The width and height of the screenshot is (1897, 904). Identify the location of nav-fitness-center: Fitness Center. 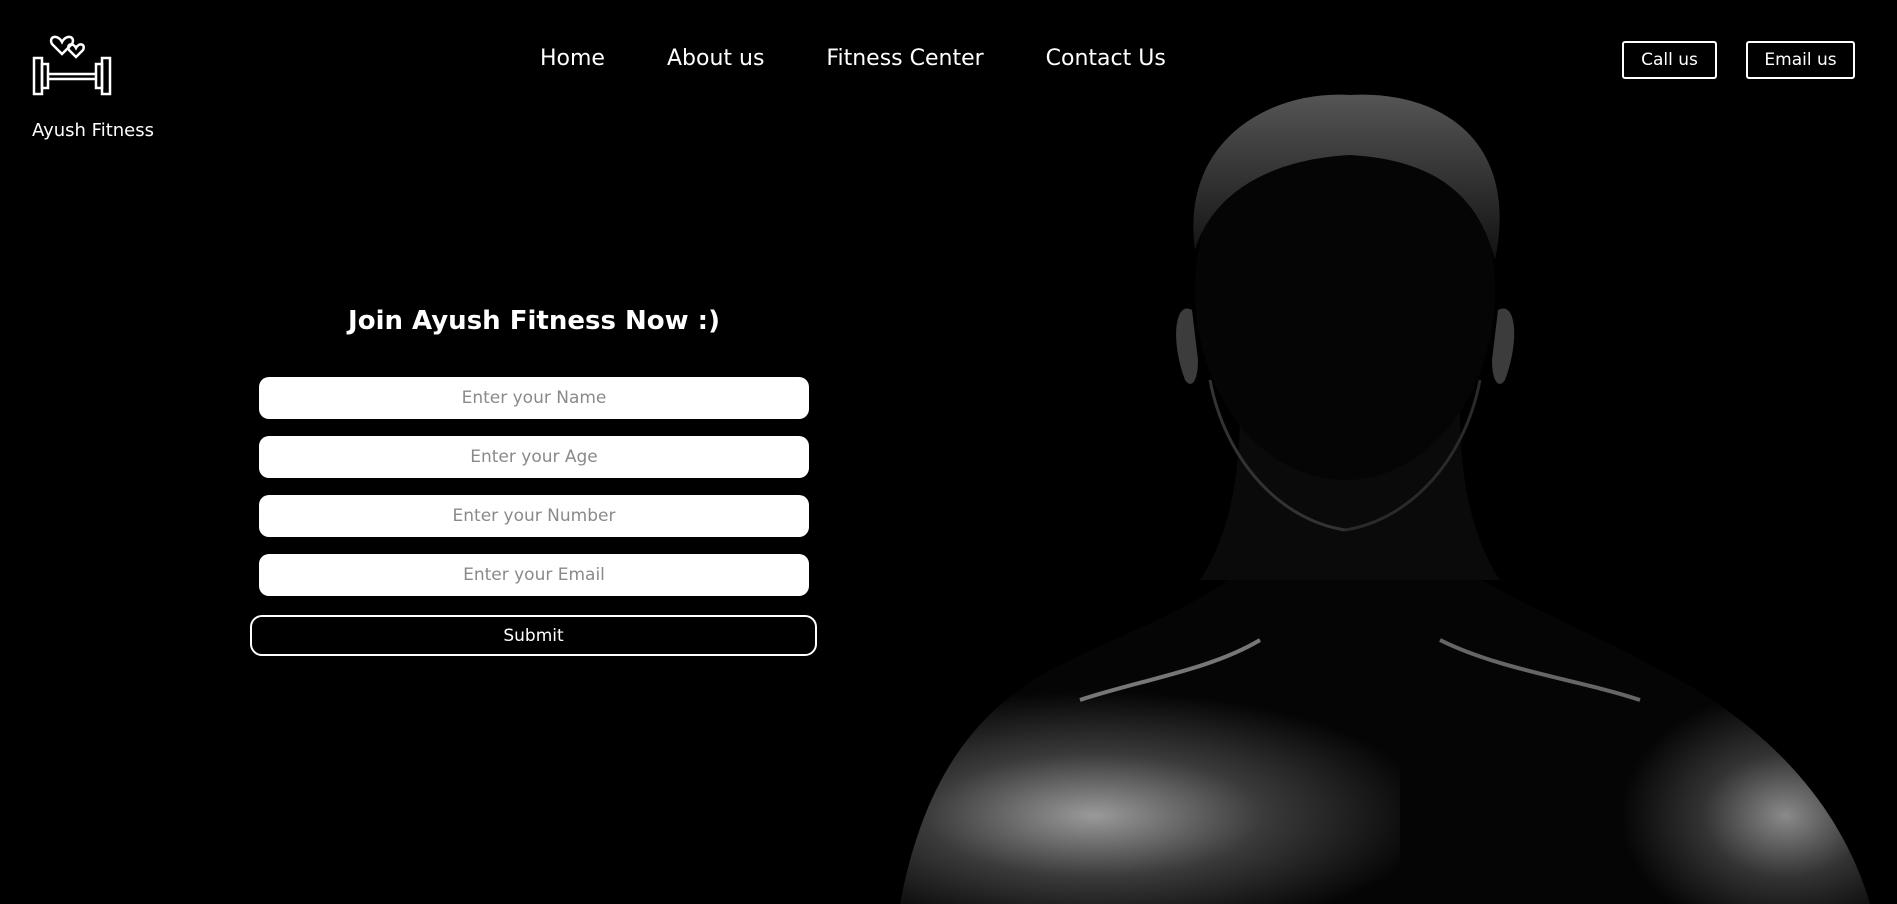
(904, 58).